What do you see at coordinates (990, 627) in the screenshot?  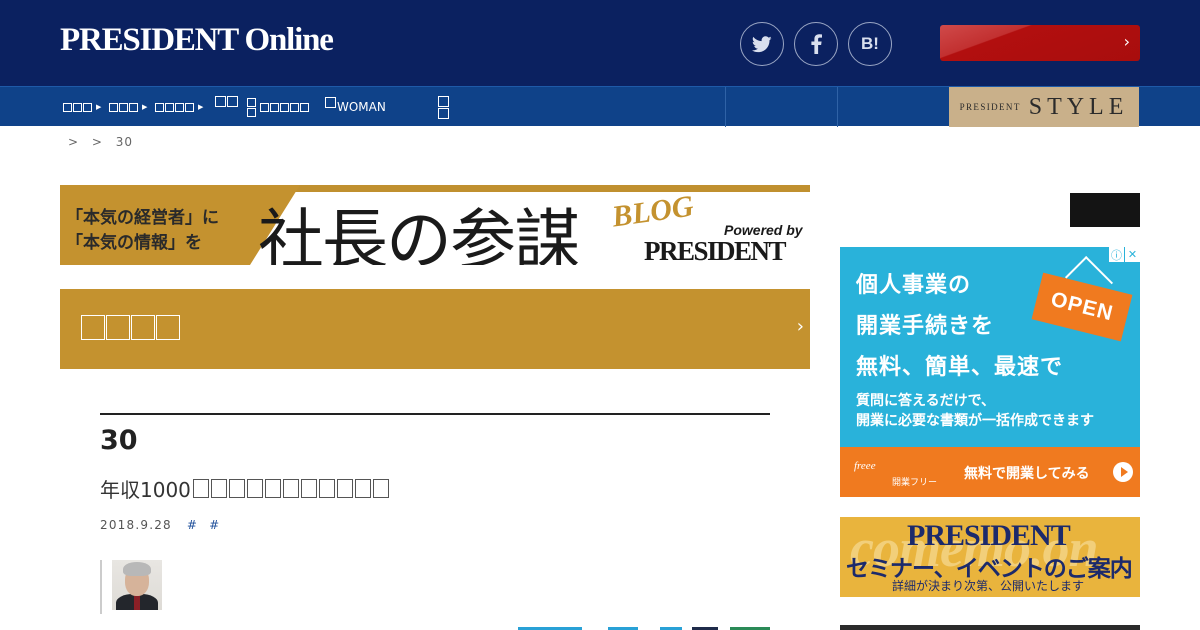 I see `sidebar-next-block` at bounding box center [990, 627].